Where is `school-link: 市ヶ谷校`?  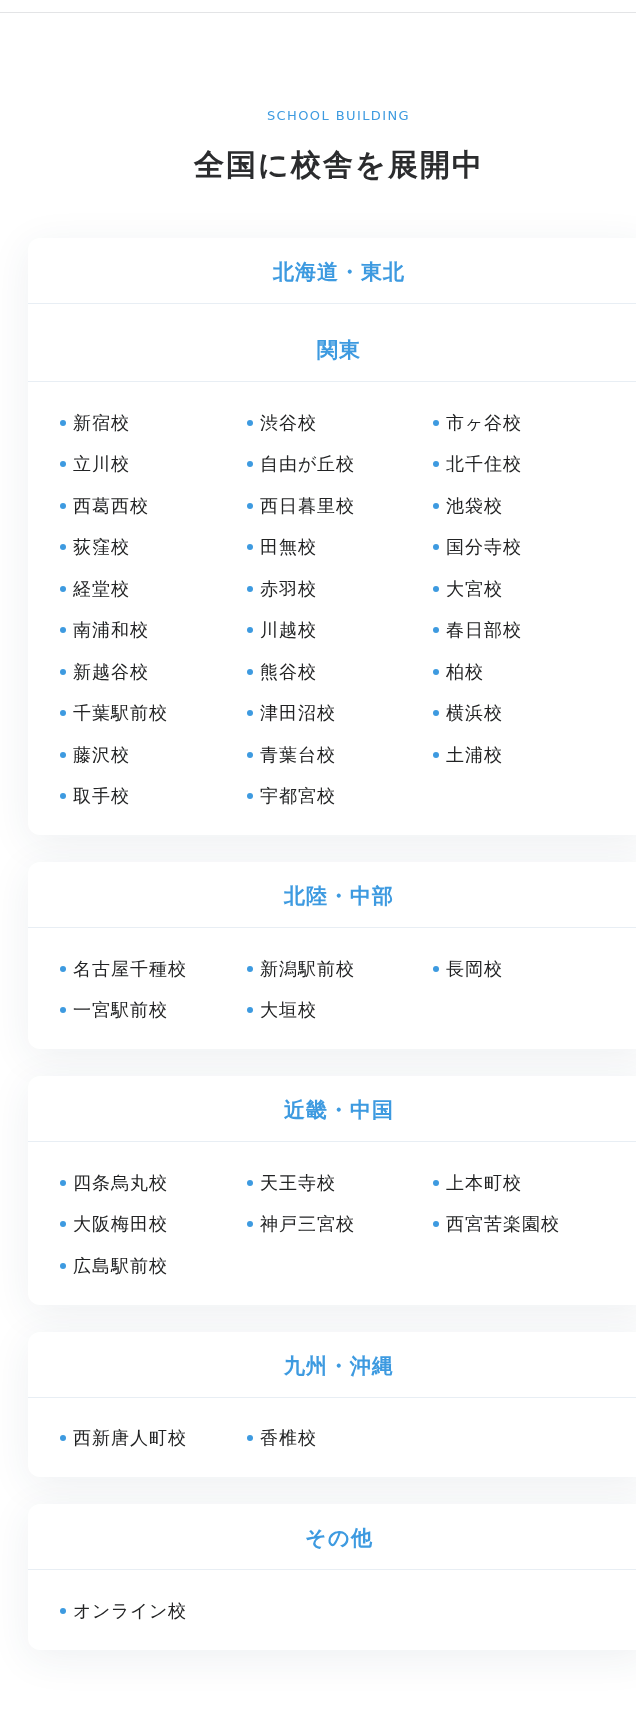
school-link: 市ヶ谷校 is located at coordinates (484, 422).